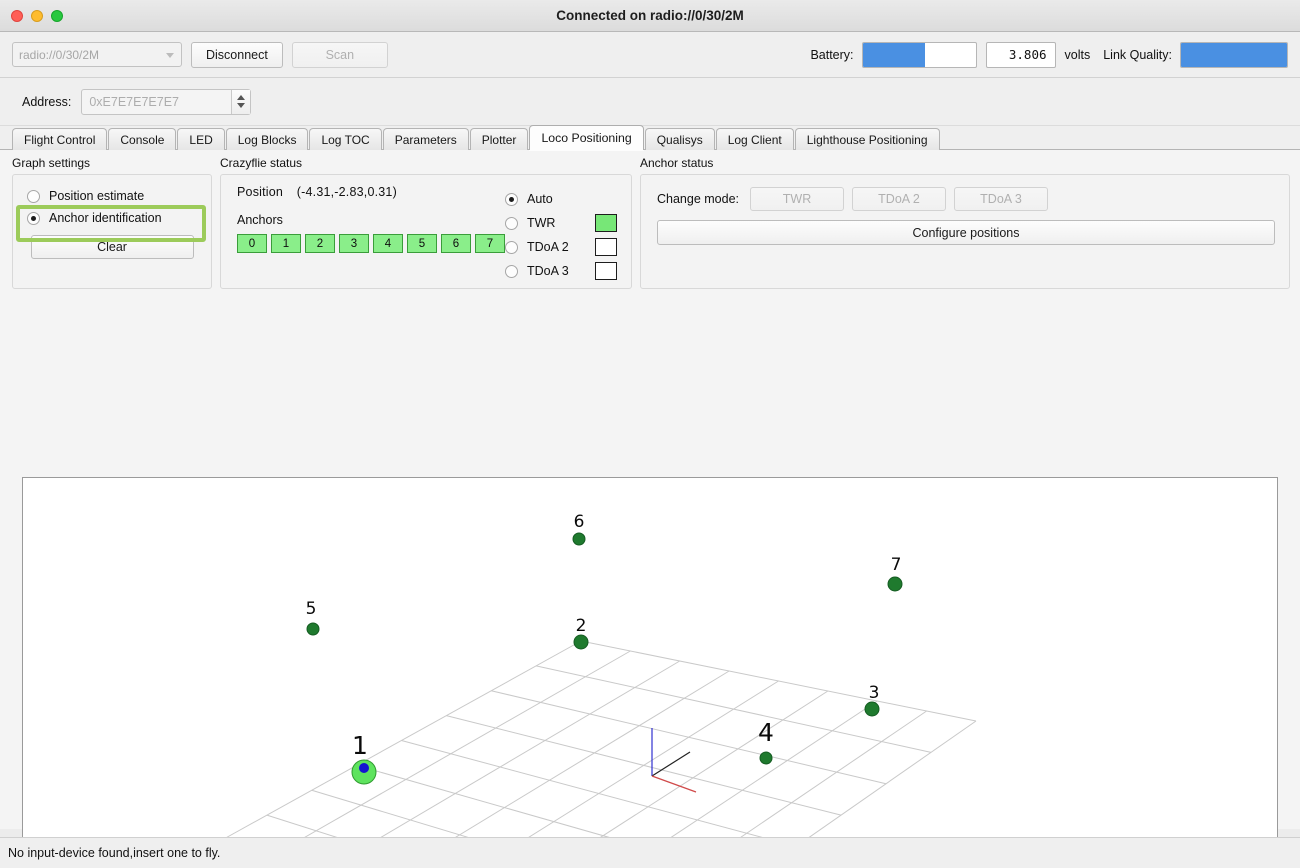 This screenshot has width=1300, height=868. Describe the element at coordinates (893, 54) in the screenshot. I see `battery-bar-fill` at that location.